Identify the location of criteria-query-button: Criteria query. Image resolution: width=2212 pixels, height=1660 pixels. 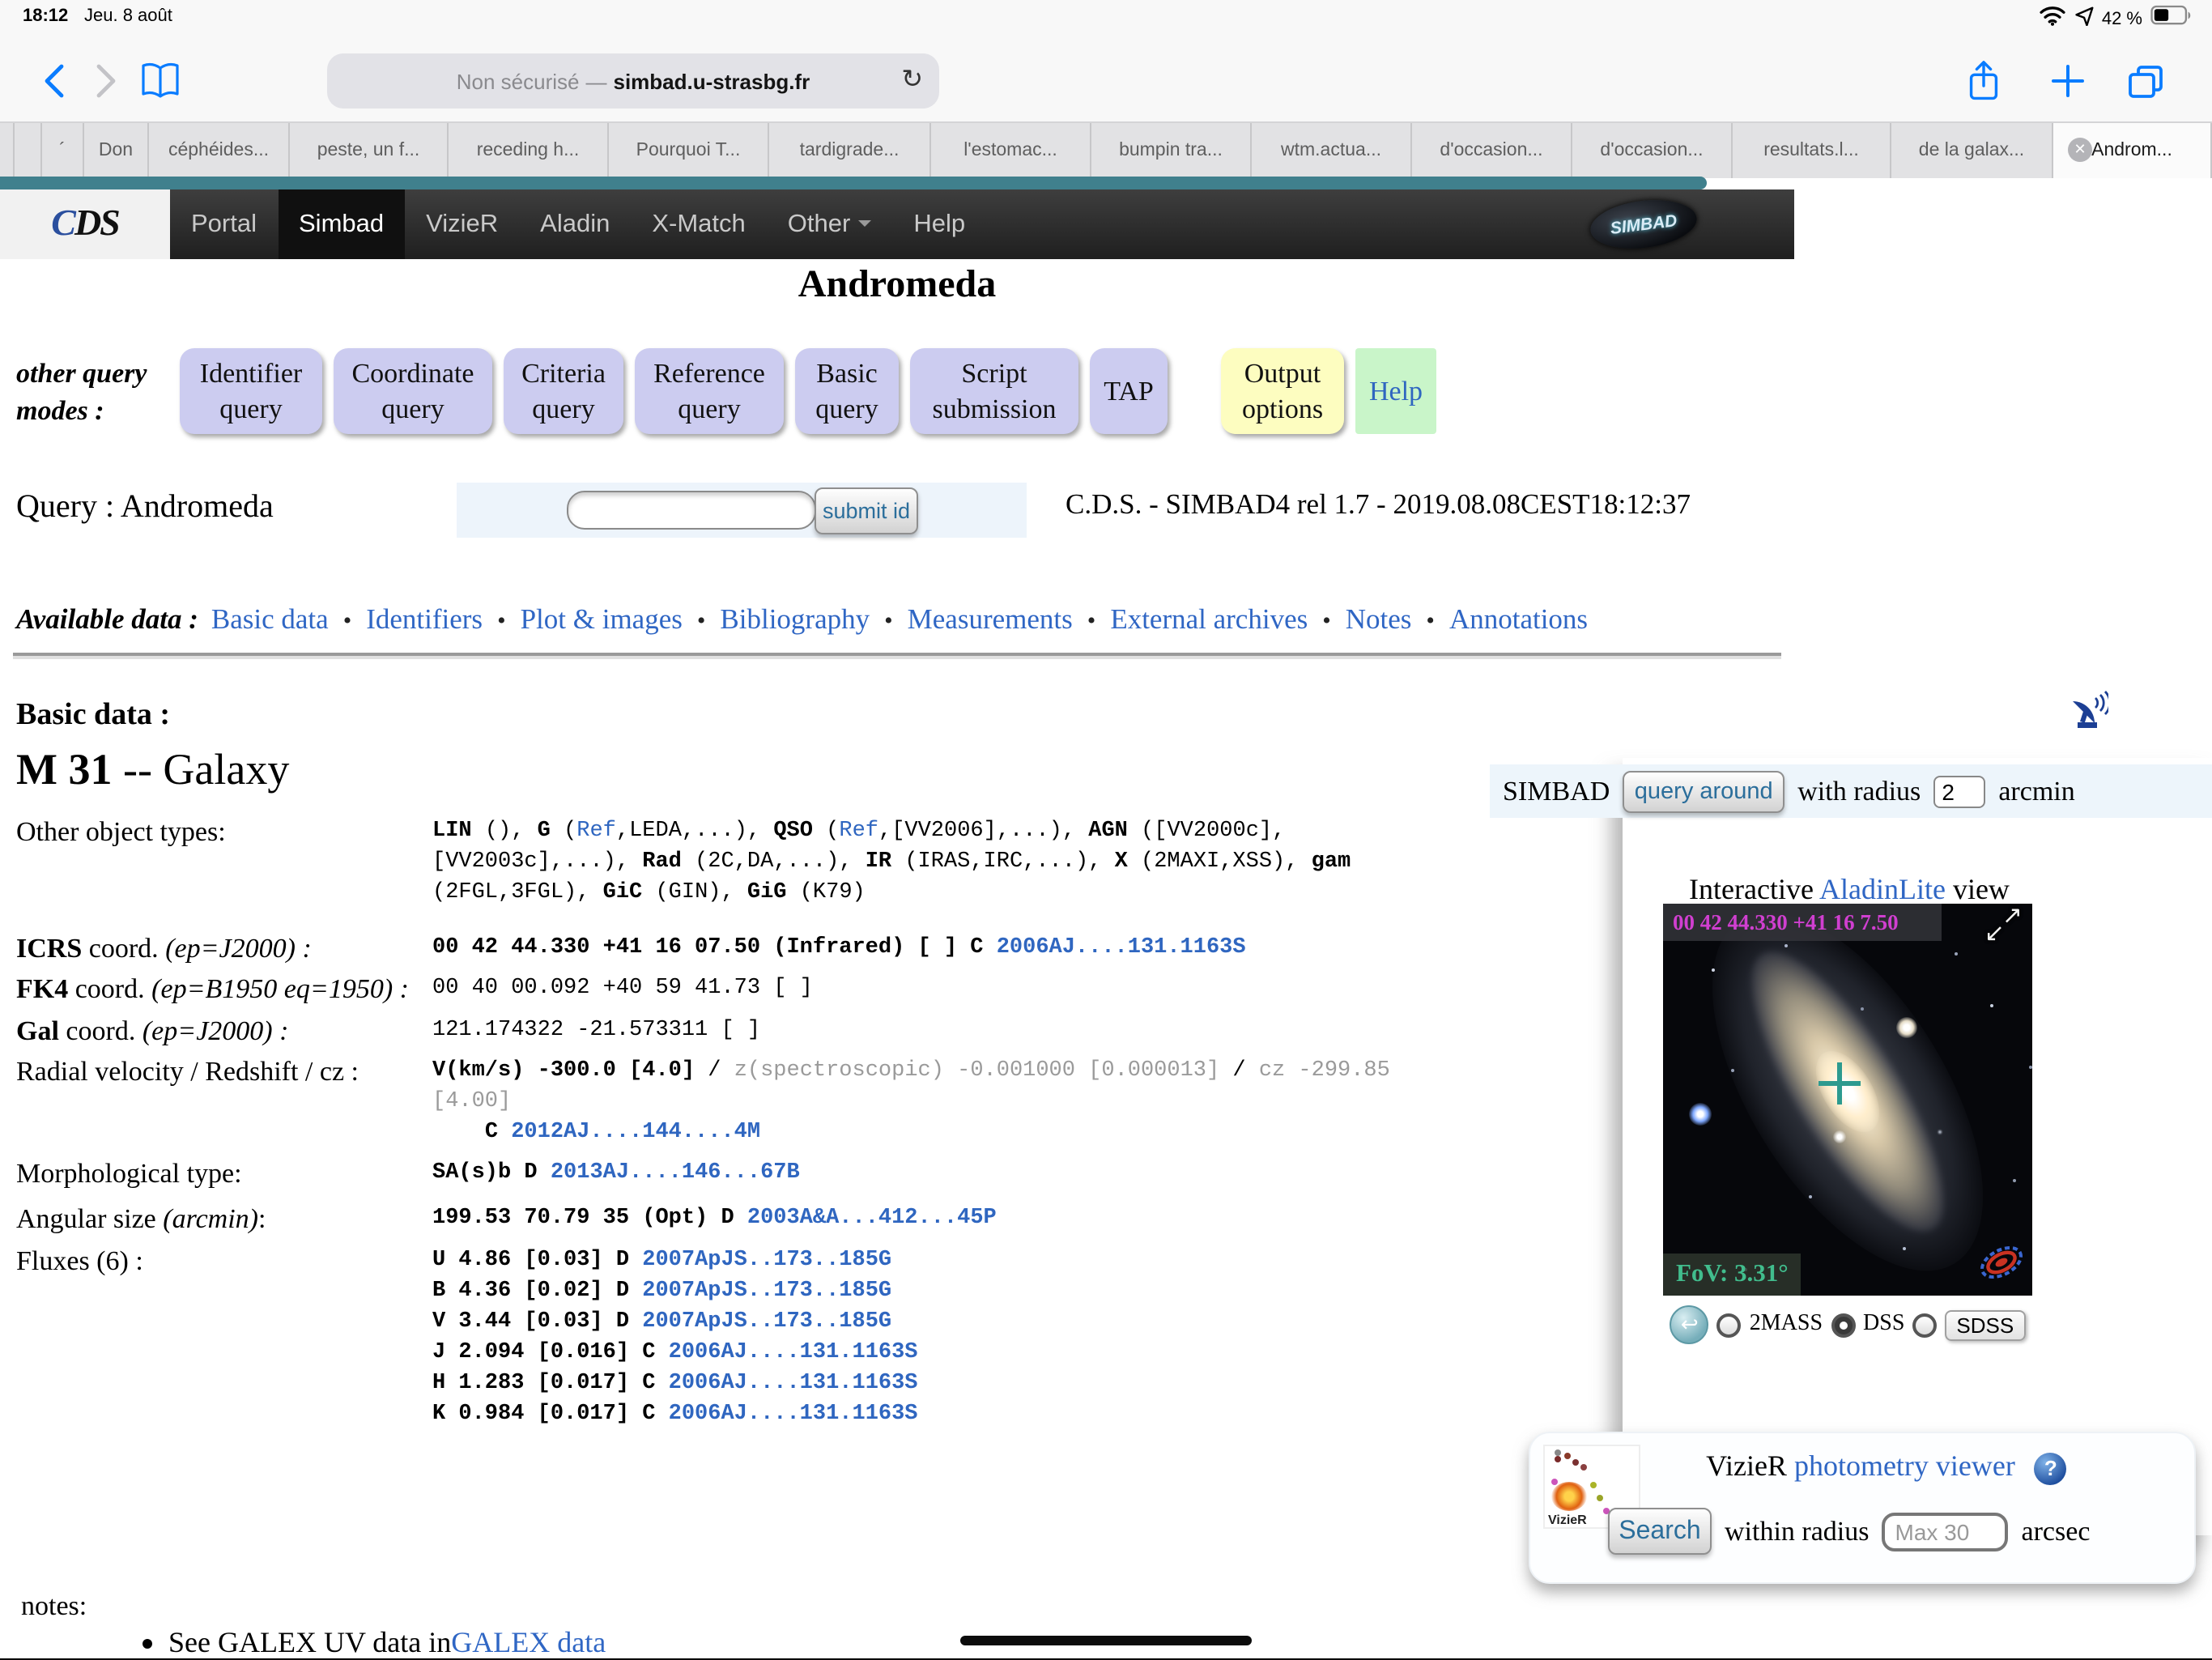
(564, 391).